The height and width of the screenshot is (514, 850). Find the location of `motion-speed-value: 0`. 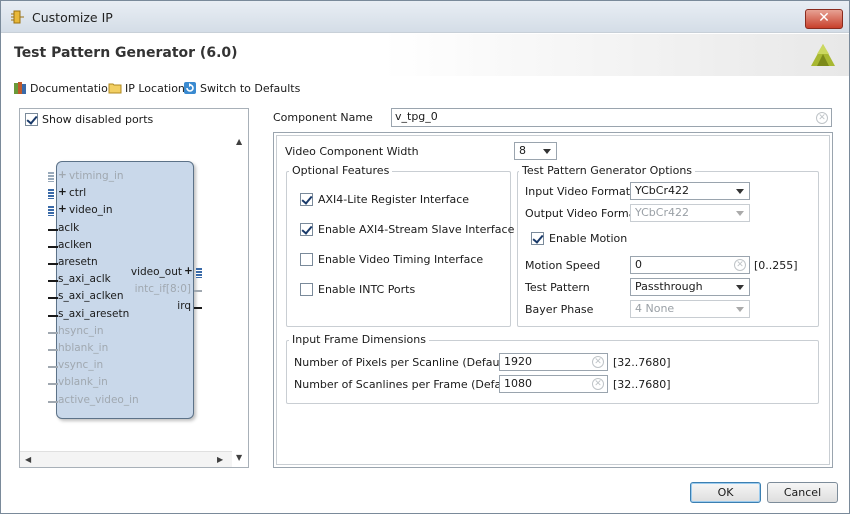

motion-speed-value: 0 is located at coordinates (638, 264).